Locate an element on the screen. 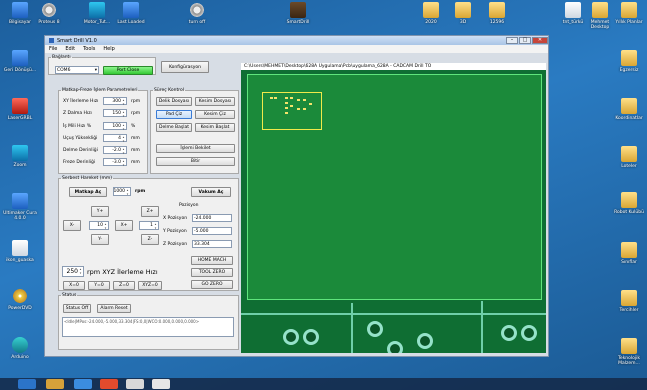 Image resolution: width=647 pixels, height=390 pixels. drill-depth-input: -2.0 is located at coordinates (115, 150).